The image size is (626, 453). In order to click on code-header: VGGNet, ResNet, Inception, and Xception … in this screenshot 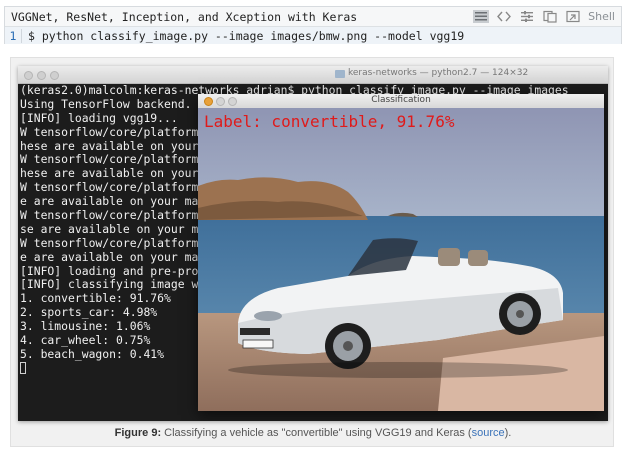, I will do `click(313, 17)`.